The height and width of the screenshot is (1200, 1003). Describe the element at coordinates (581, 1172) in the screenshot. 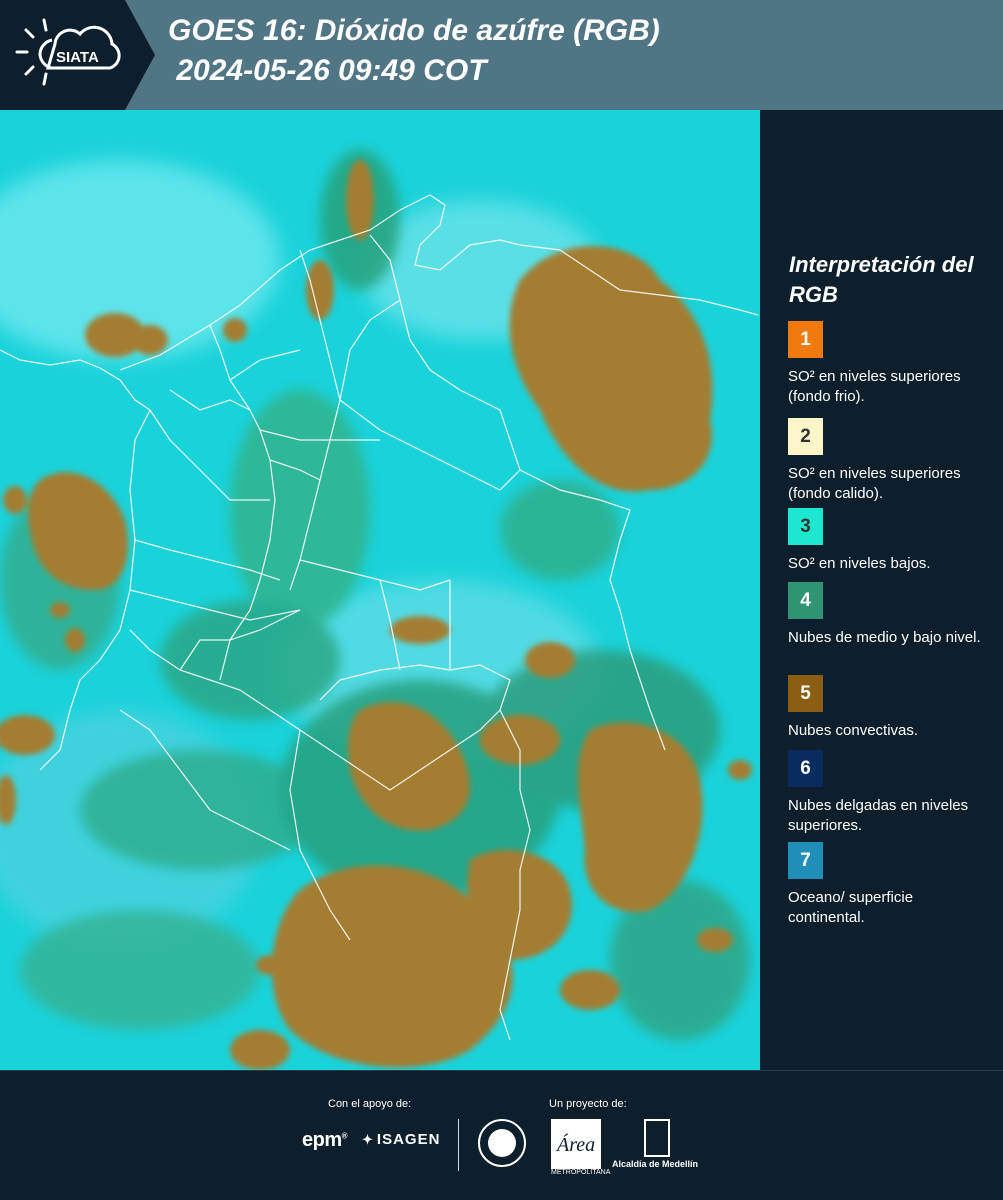

I see `area-metropolitana-text: METROPOLITANA` at that location.